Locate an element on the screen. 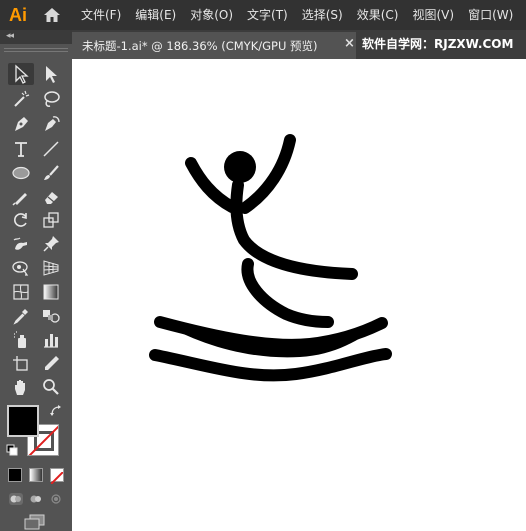 Image resolution: width=526 pixels, height=531 pixels. artboard-tool is located at coordinates (21, 364).